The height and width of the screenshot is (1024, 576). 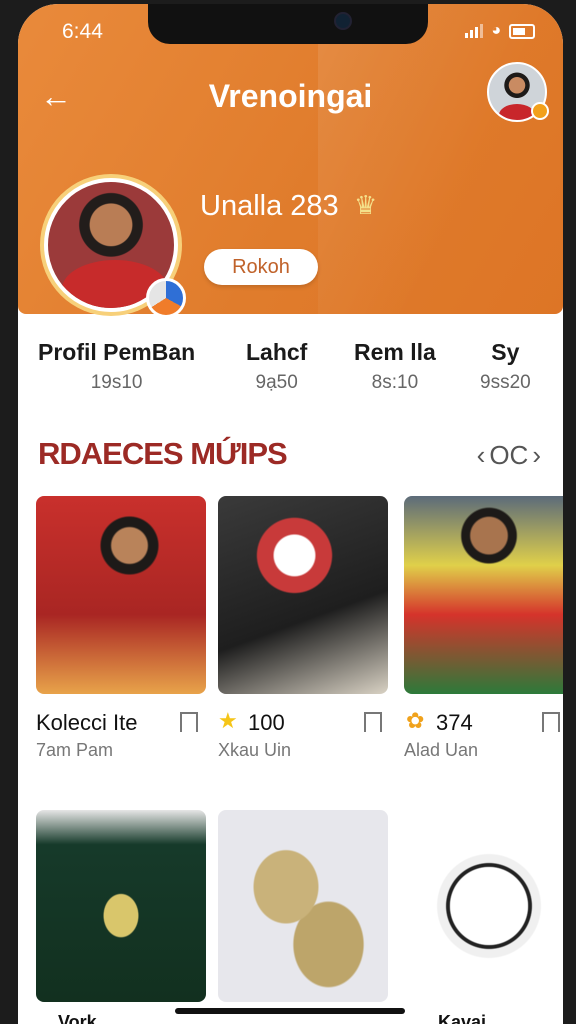 What do you see at coordinates (474, 31) in the screenshot?
I see `signal-icon` at bounding box center [474, 31].